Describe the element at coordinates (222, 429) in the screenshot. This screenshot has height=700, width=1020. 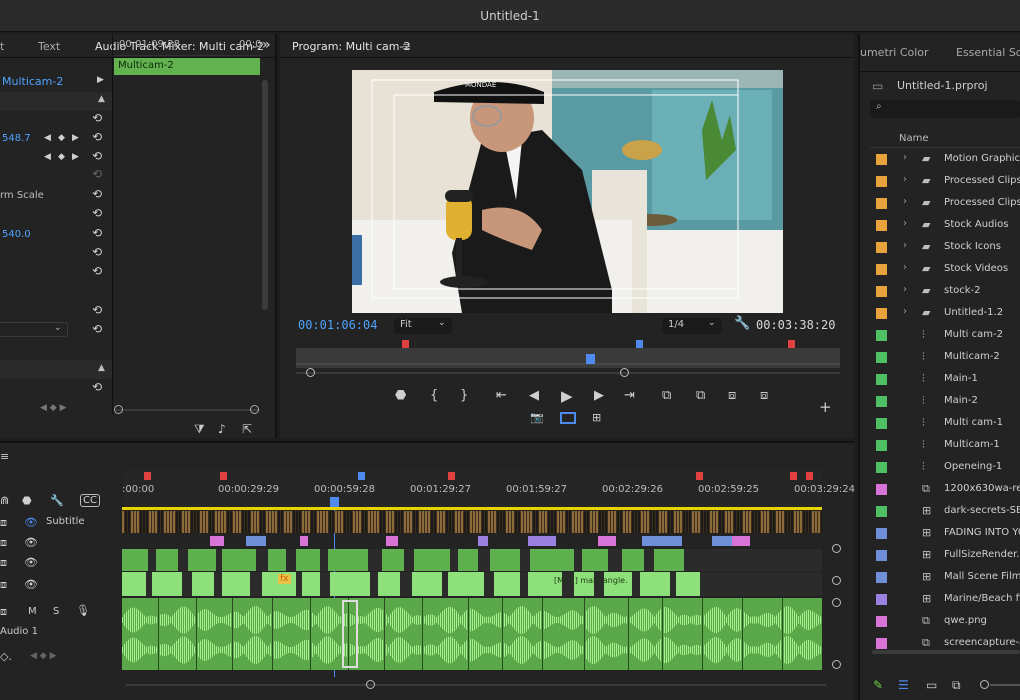
I see `audio-only-icon: ♪` at that location.